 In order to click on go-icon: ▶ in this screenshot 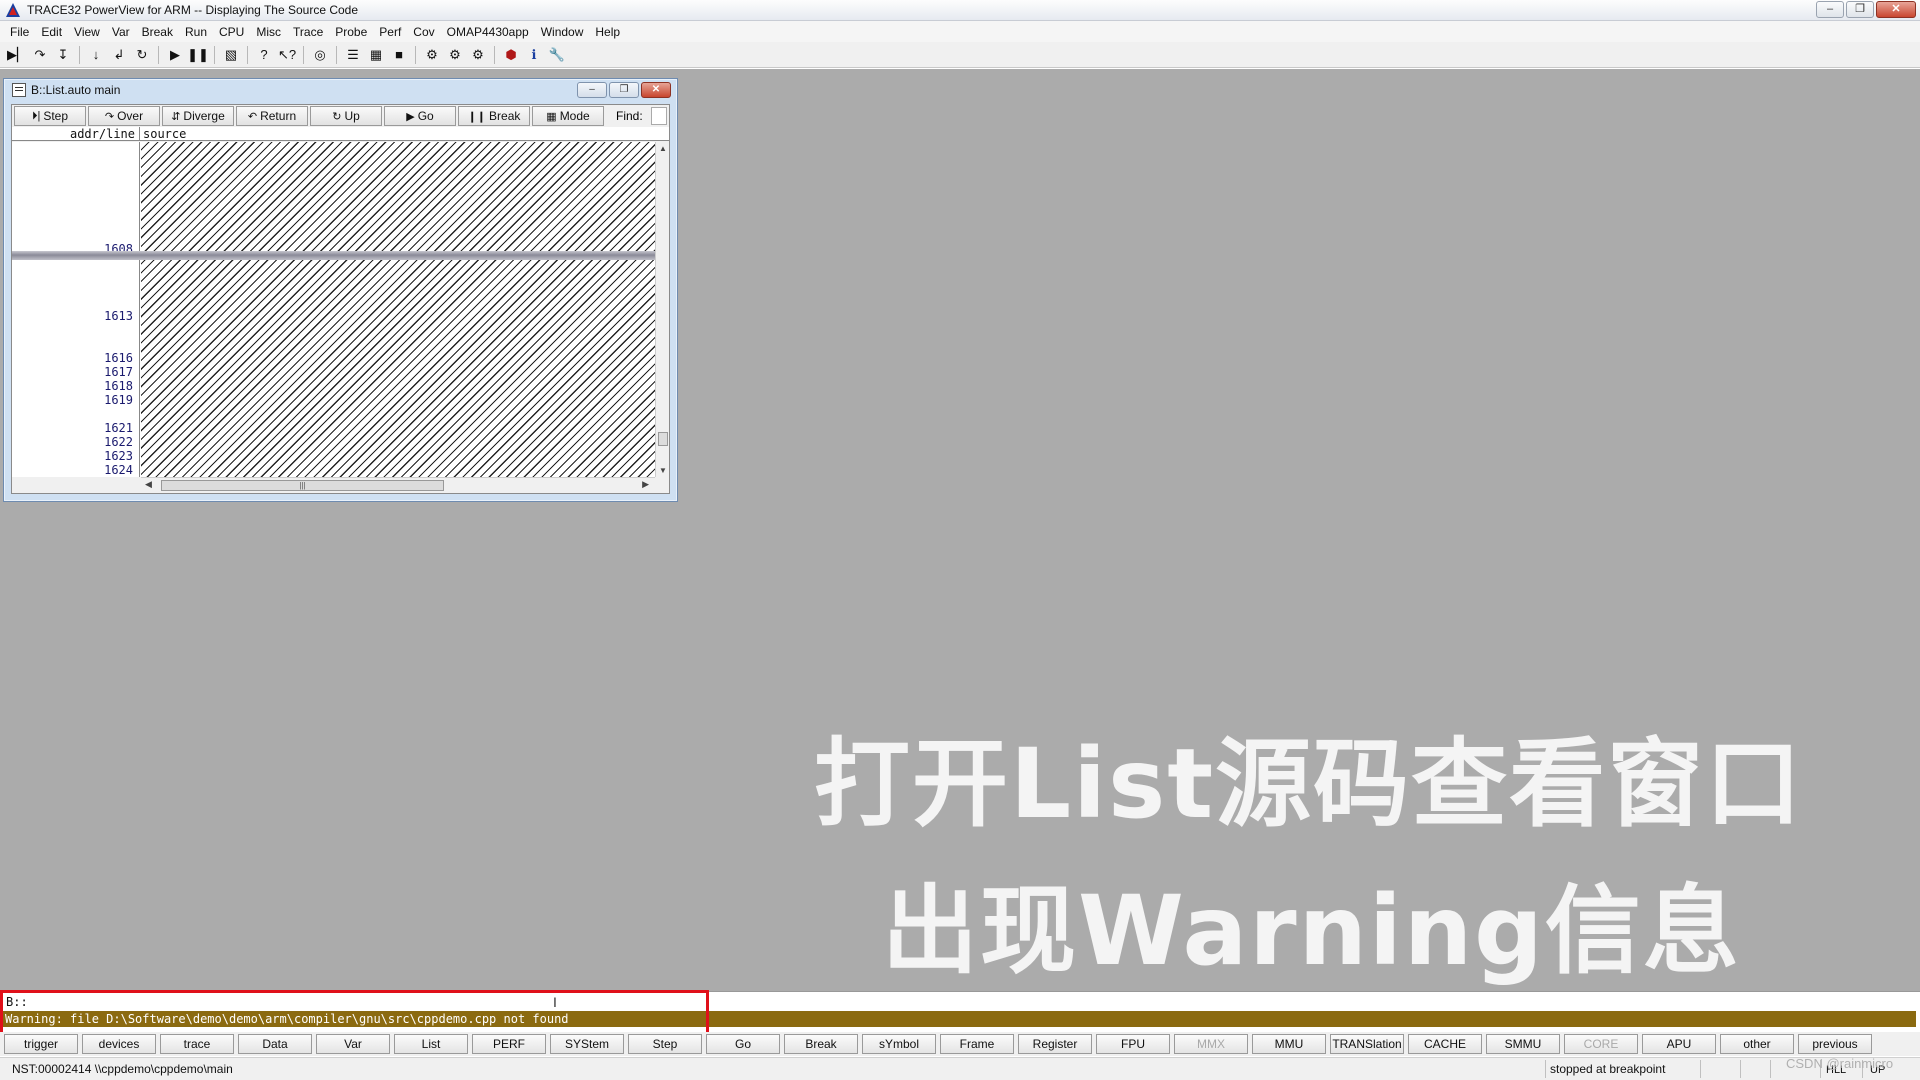, I will do `click(175, 55)`.